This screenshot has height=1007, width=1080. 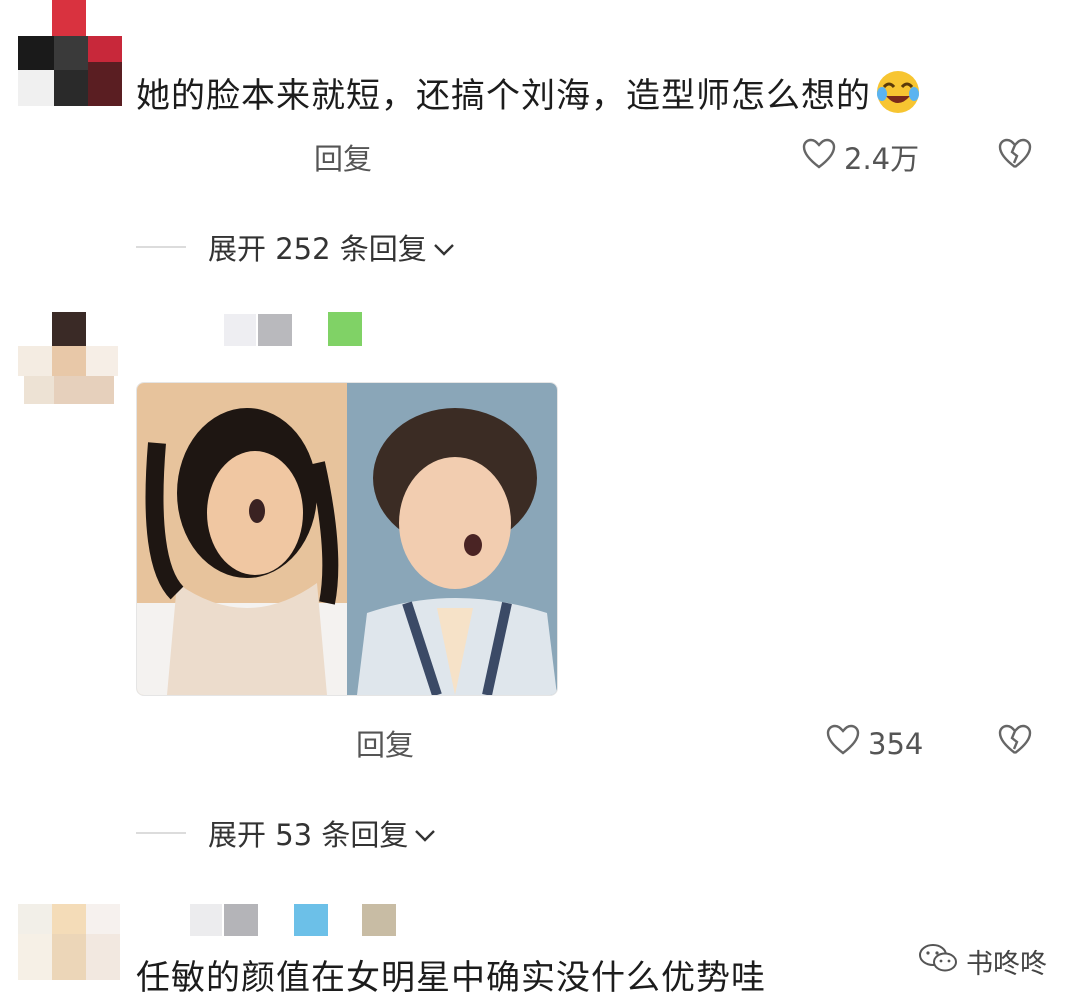 What do you see at coordinates (308, 835) in the screenshot?
I see `expand-replies-label: 展开 53 条回复` at bounding box center [308, 835].